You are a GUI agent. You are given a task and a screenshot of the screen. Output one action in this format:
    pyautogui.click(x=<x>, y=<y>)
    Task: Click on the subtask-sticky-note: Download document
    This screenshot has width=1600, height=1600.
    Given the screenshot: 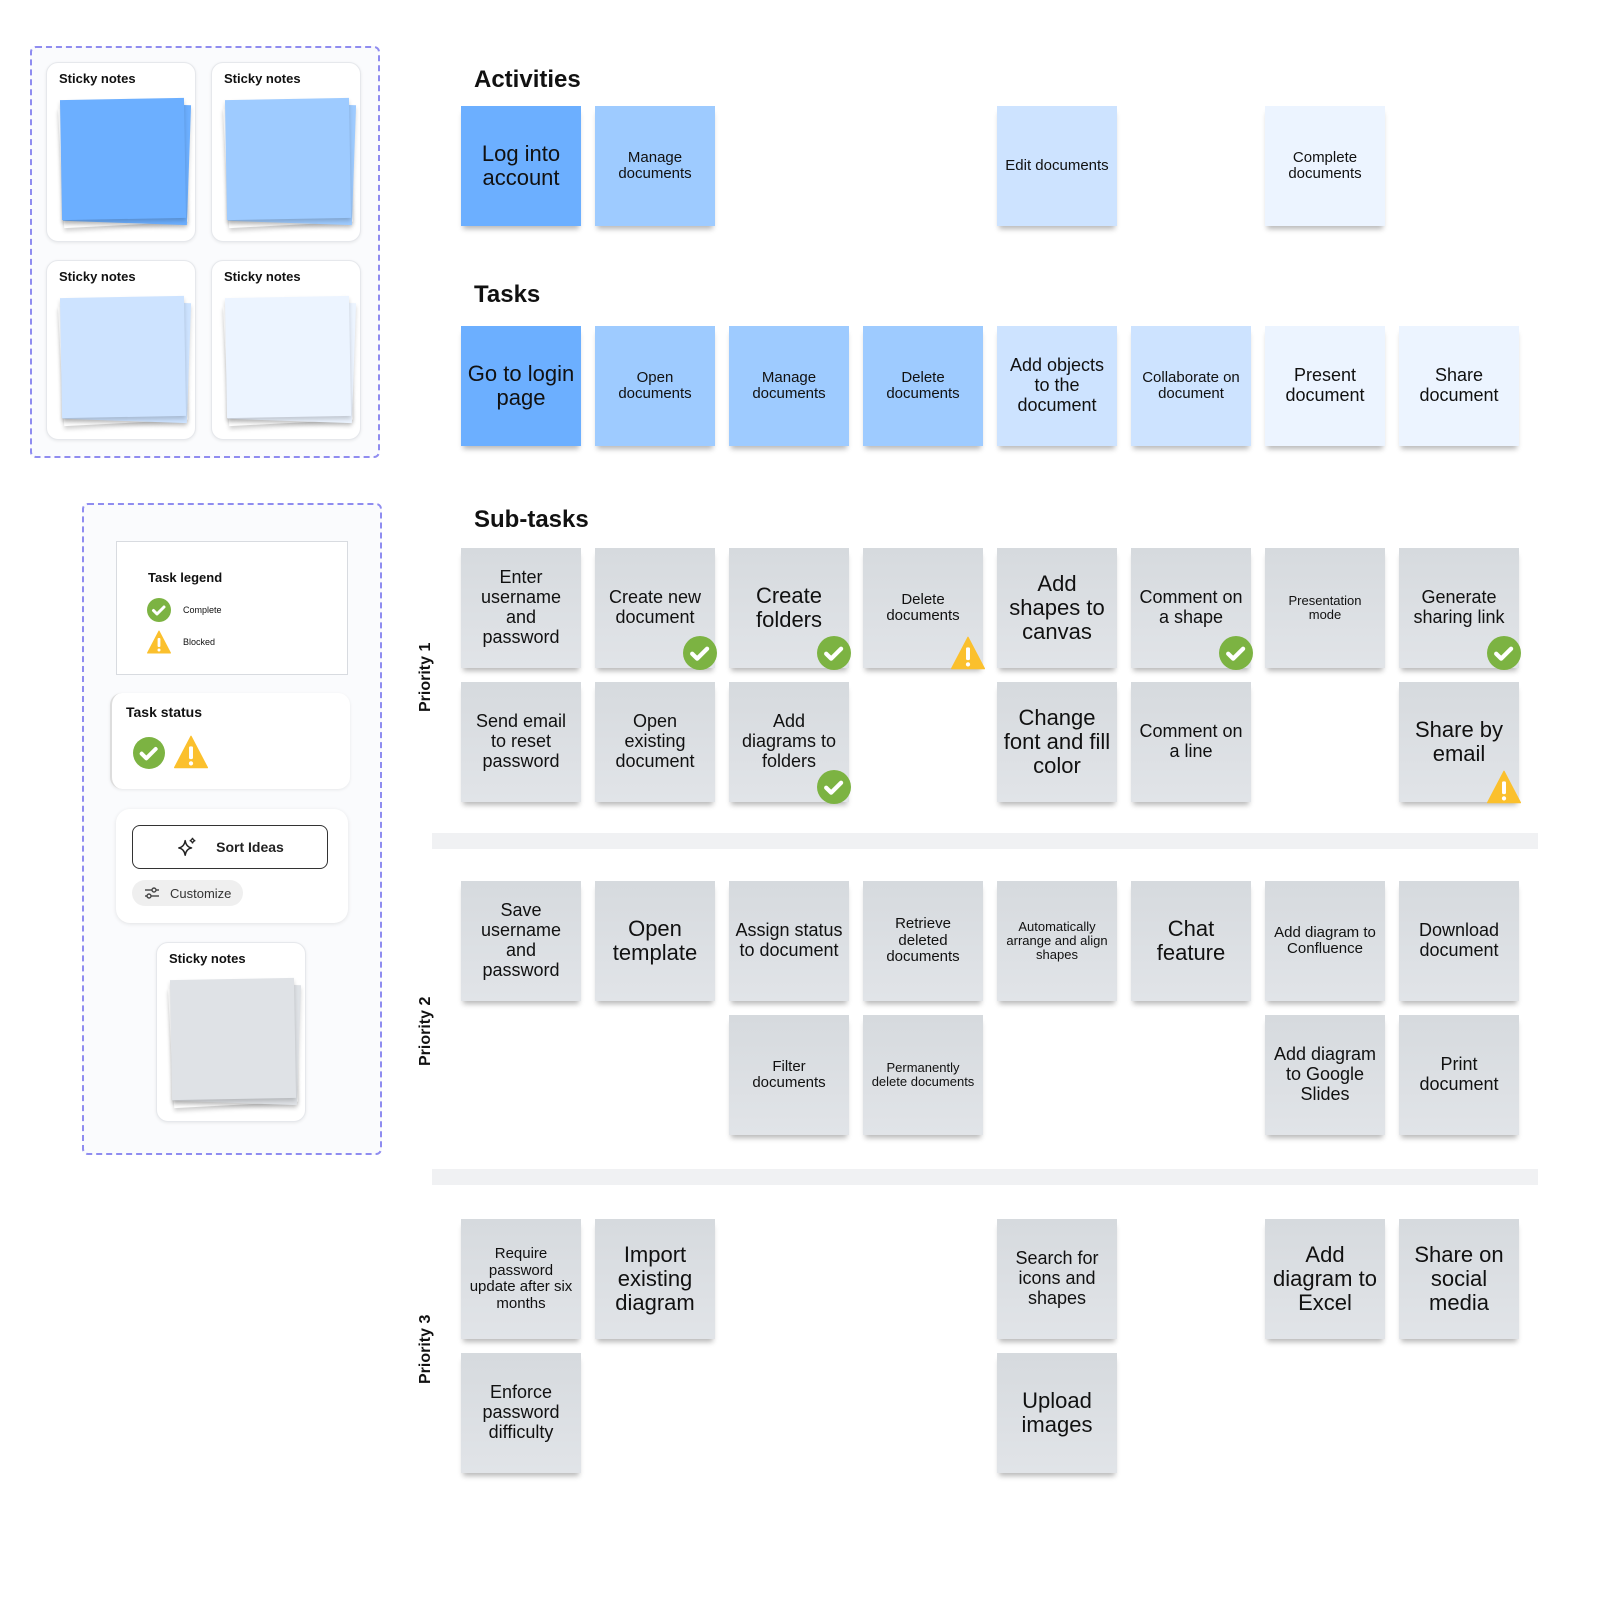 What is the action you would take?
    pyautogui.click(x=1459, y=941)
    